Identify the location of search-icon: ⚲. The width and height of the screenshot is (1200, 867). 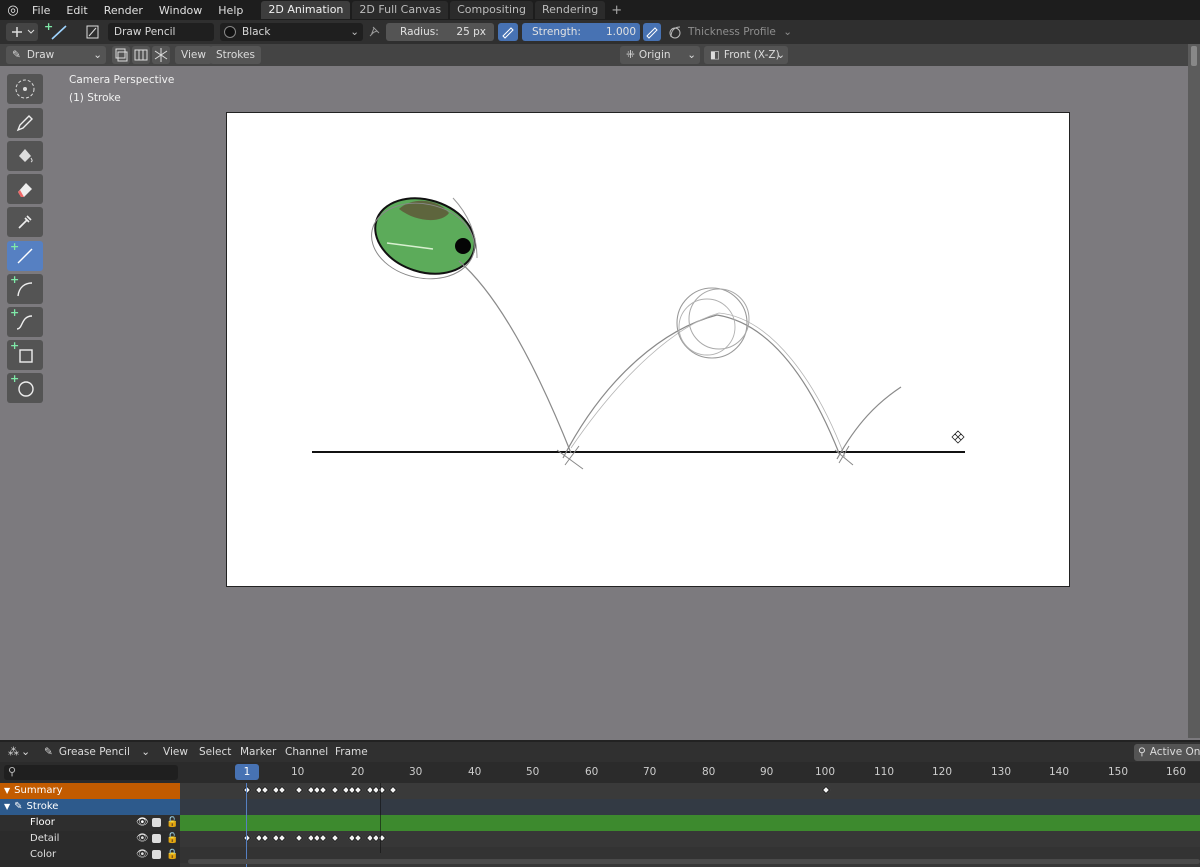
(12, 771).